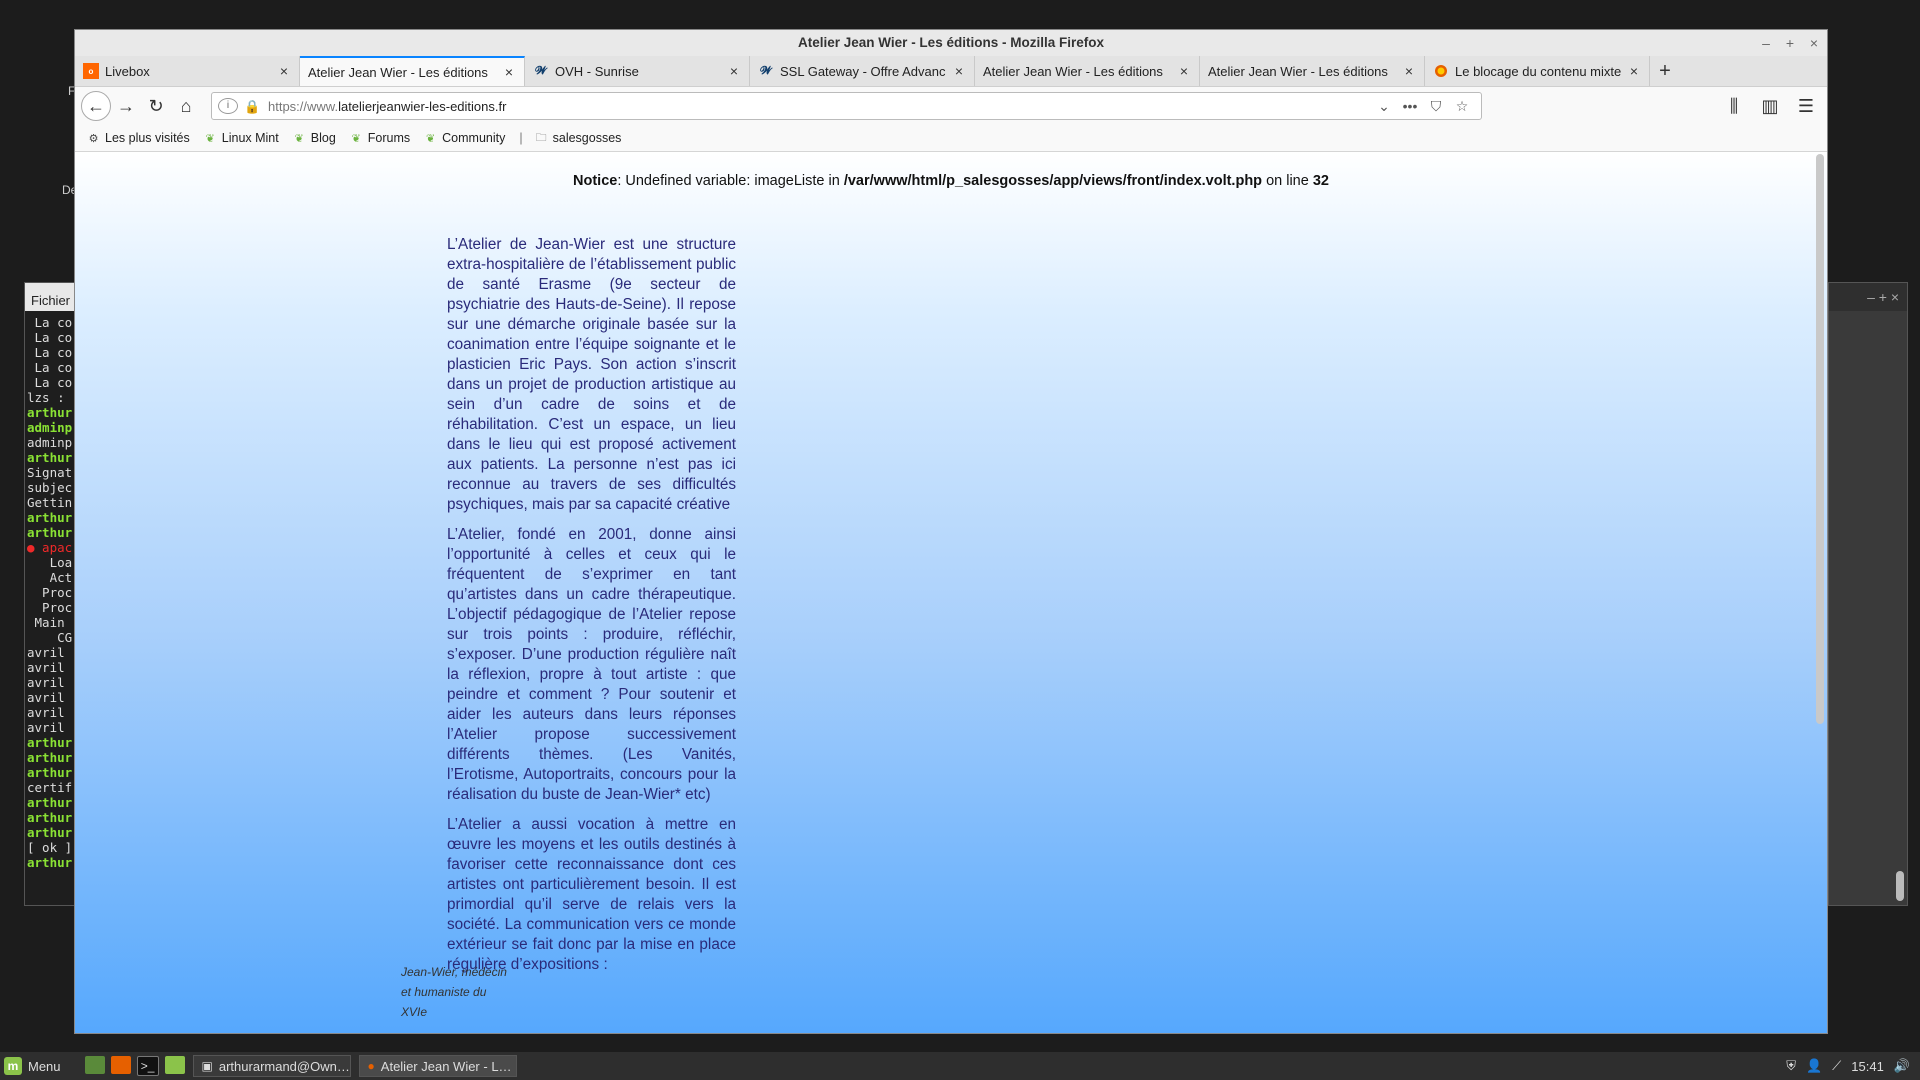 This screenshot has height=1080, width=1920. Describe the element at coordinates (1902, 1066) in the screenshot. I see `volume-icon: 🔊` at that location.